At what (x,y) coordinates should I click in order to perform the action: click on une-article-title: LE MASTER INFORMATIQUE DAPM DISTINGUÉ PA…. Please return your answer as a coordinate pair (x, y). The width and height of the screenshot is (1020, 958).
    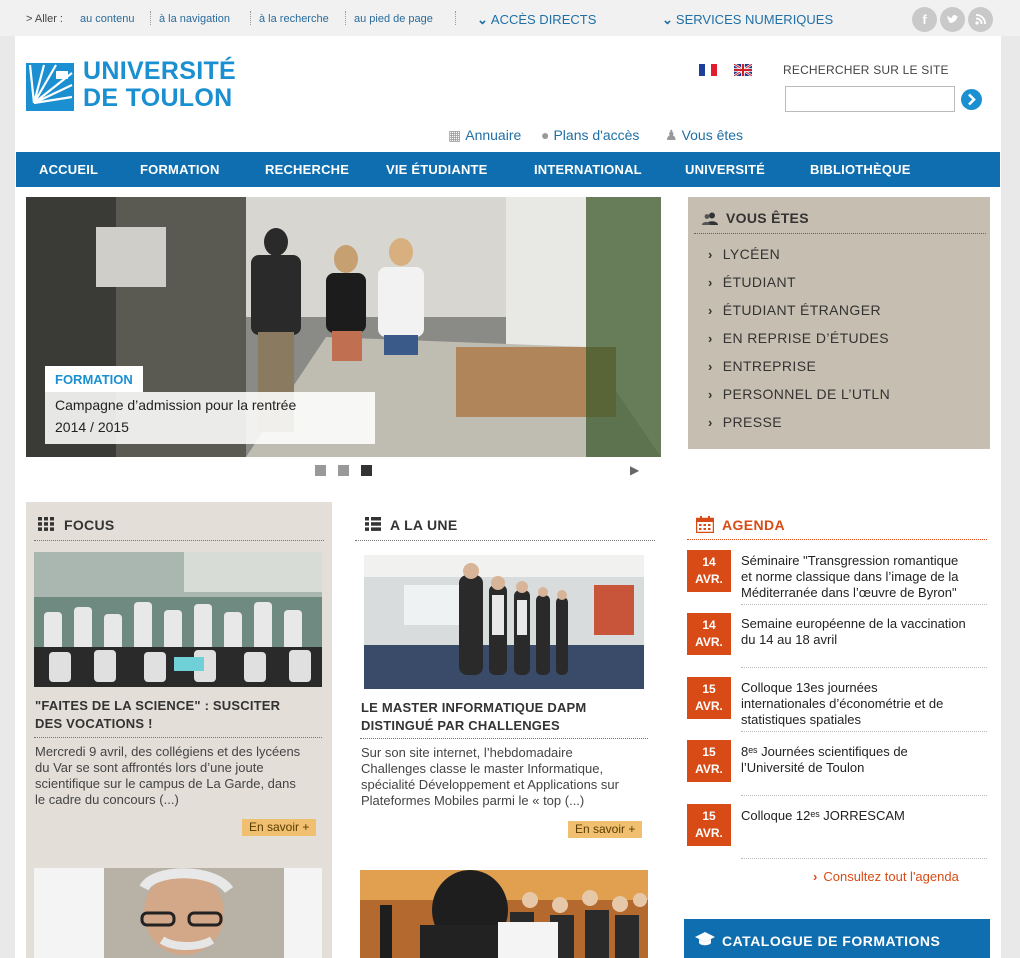
    Looking at the image, I should click on (473, 717).